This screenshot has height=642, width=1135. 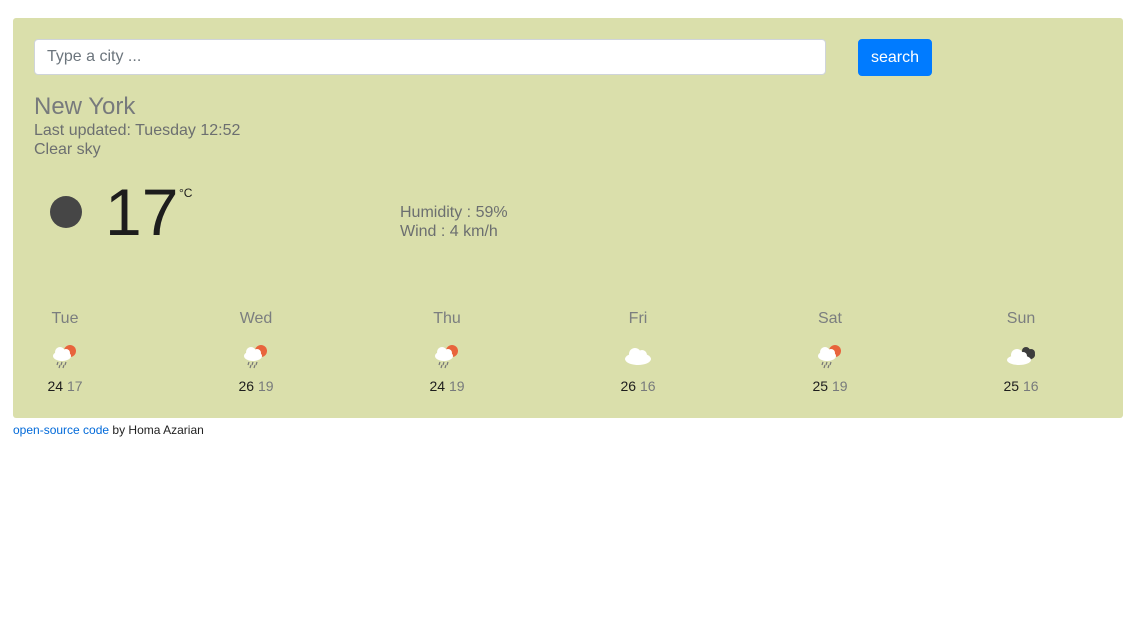 What do you see at coordinates (449, 231) in the screenshot?
I see `wind: Wind : 4 km/h` at bounding box center [449, 231].